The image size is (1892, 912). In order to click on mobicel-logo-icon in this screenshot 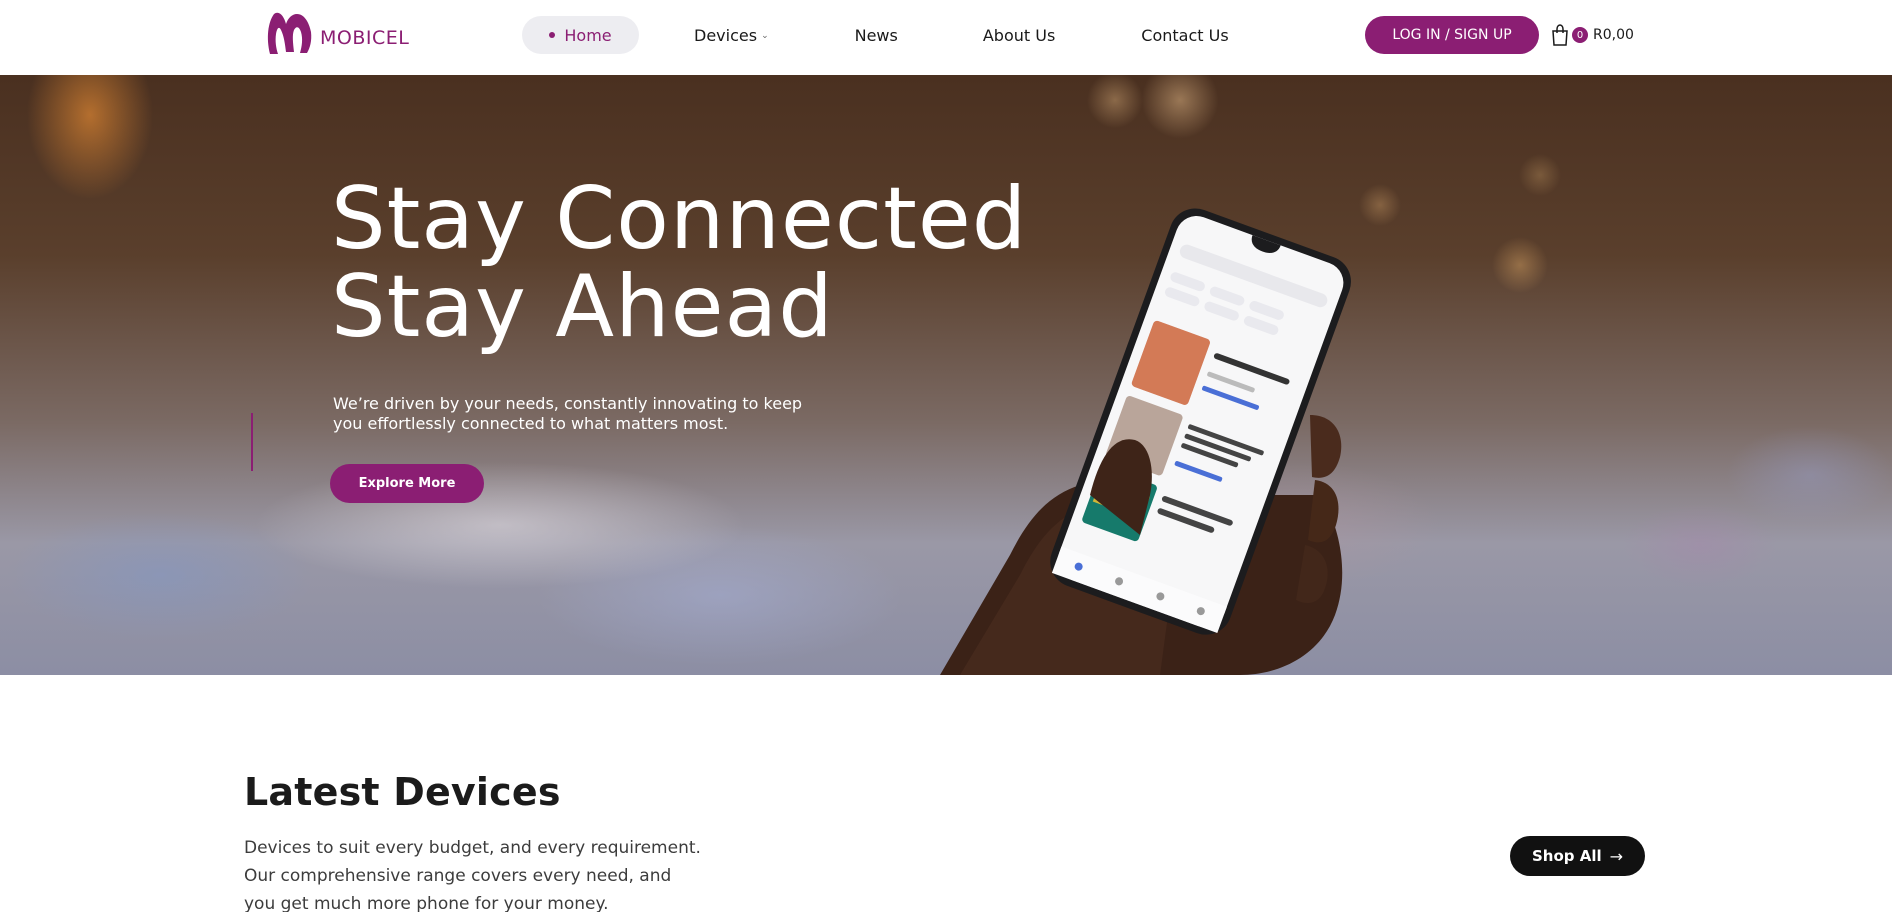, I will do `click(289, 33)`.